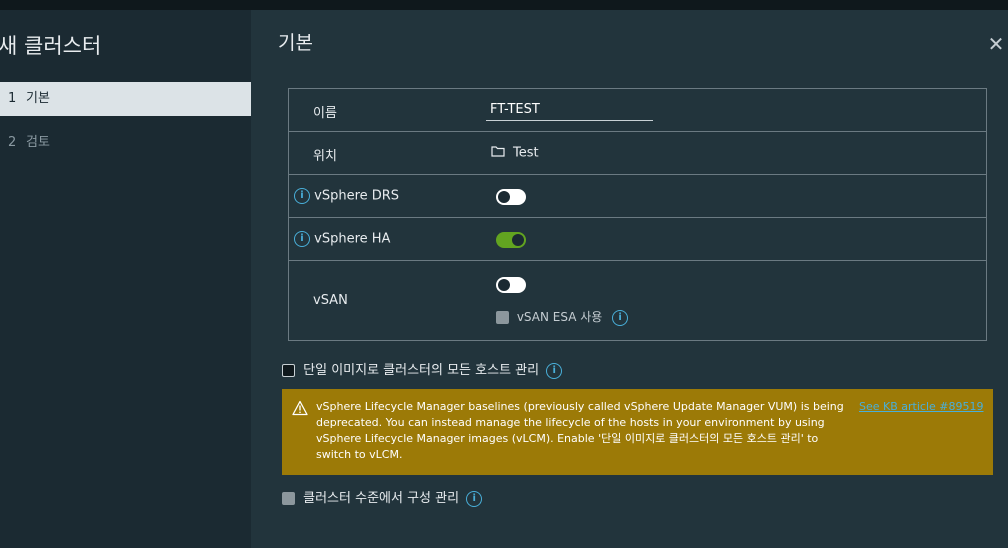 This screenshot has width=1008, height=548. Describe the element at coordinates (38, 142) in the screenshot. I see `step-label: 검토` at that location.